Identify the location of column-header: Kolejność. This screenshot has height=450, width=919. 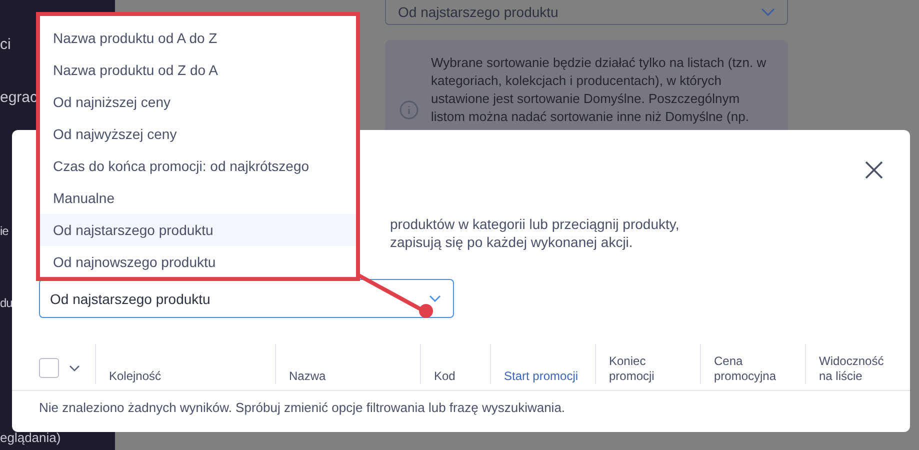
(135, 376).